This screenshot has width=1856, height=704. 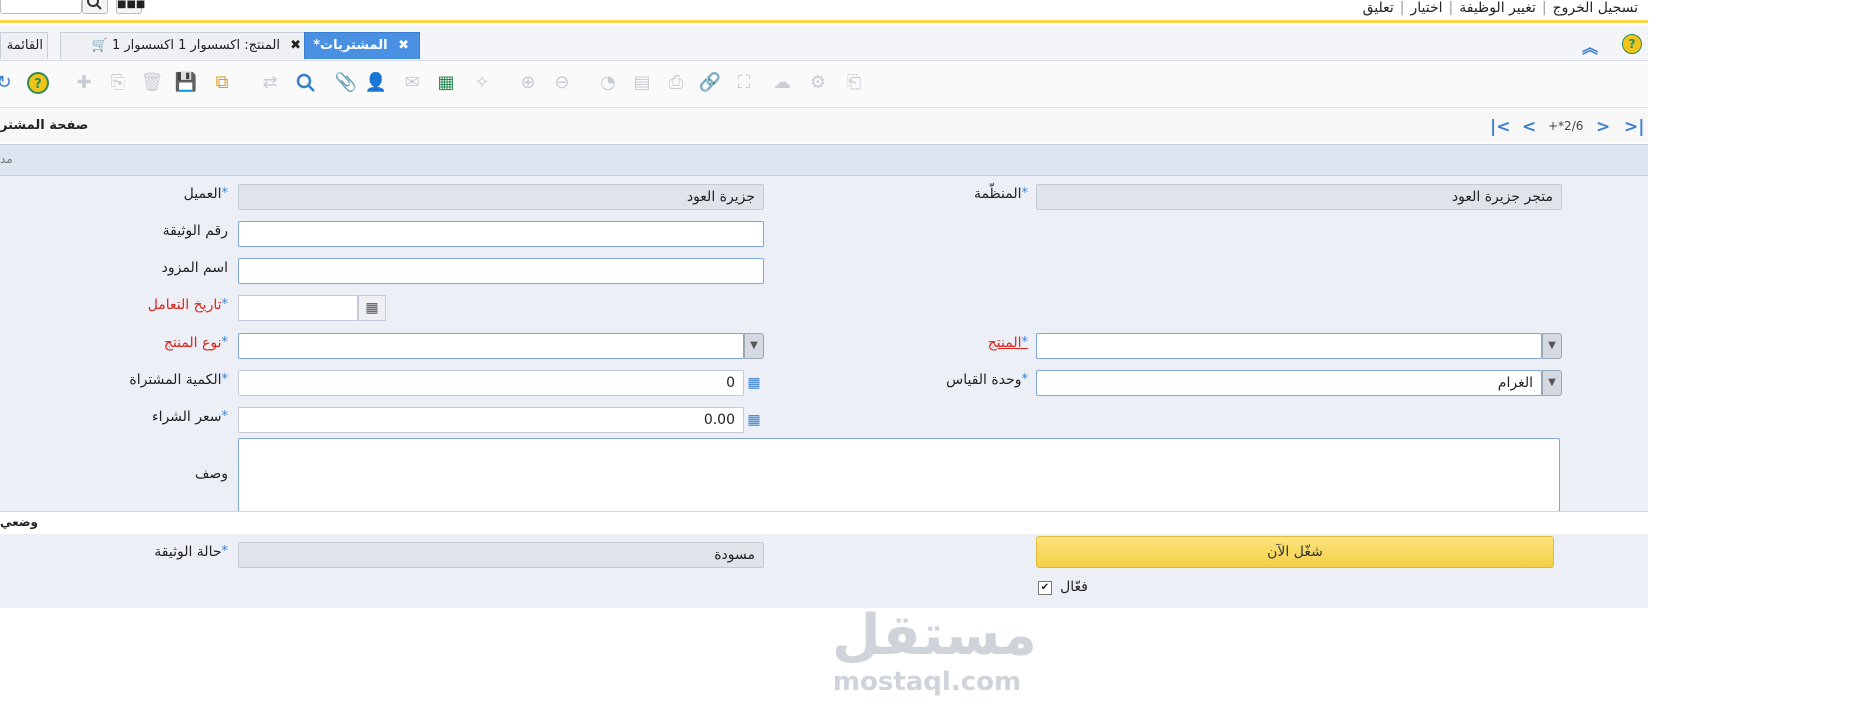 I want to click on delete-icon: 🗑, so click(x=152, y=83).